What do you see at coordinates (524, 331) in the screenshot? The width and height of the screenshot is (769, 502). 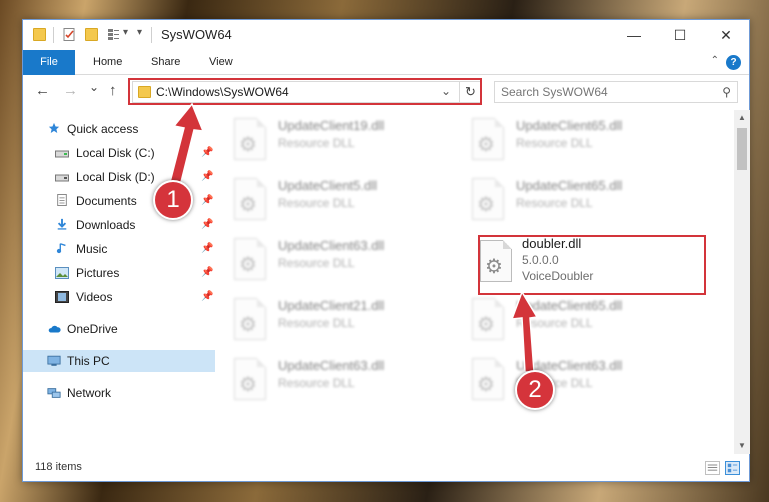 I see `arrow-to-file` at bounding box center [524, 331].